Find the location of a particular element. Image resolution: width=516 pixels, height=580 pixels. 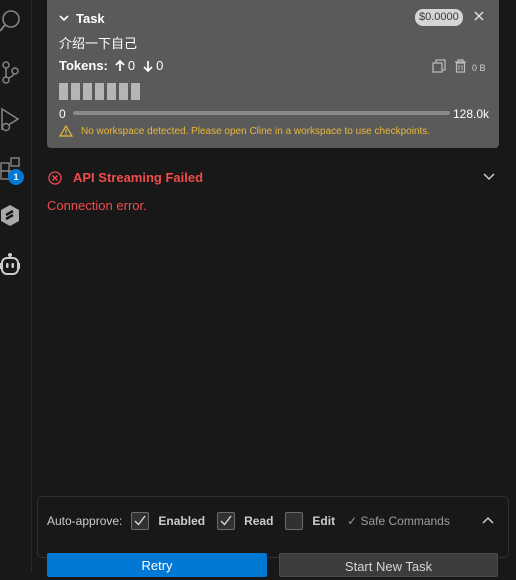

run-debug-icon is located at coordinates (14, 120).